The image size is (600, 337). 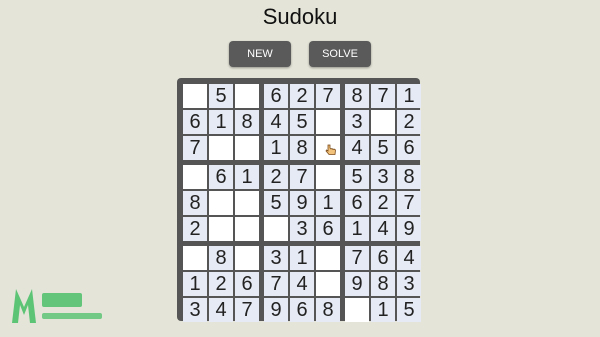 What do you see at coordinates (57, 306) in the screenshot?
I see `watermark-logo-icon` at bounding box center [57, 306].